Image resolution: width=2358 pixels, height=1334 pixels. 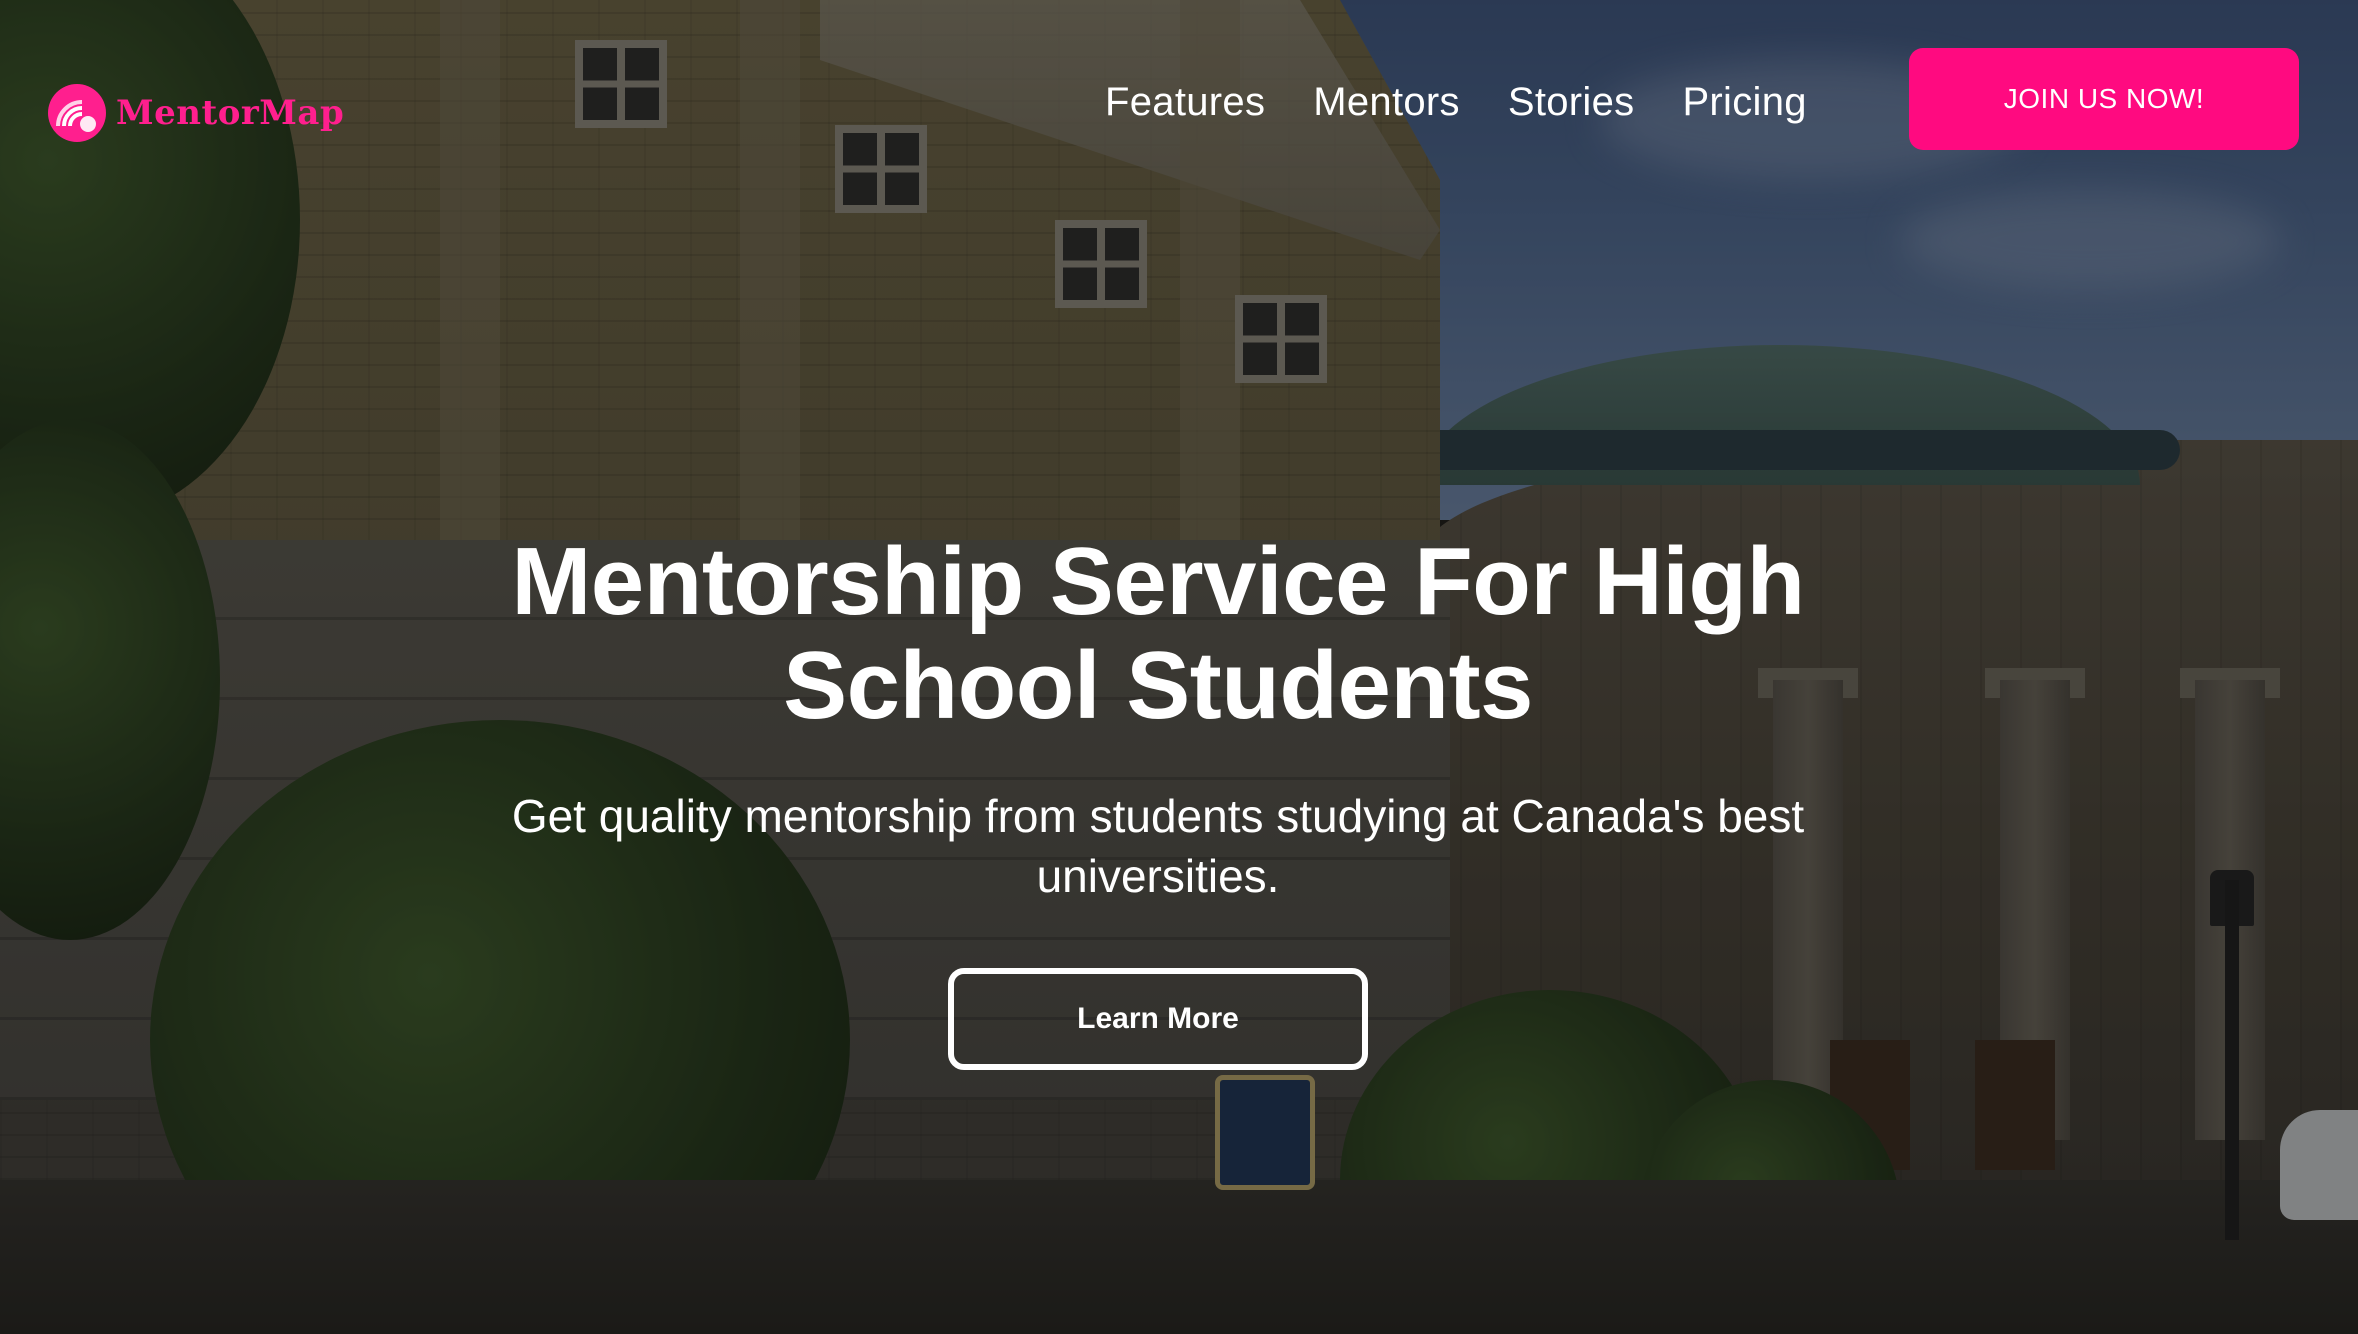 I want to click on logo-link: MentorMap, so click(x=196, y=113).